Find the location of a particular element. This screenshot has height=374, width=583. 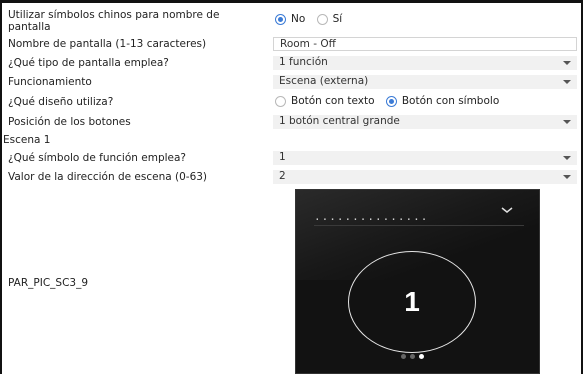

radio-no: No is located at coordinates (290, 19).